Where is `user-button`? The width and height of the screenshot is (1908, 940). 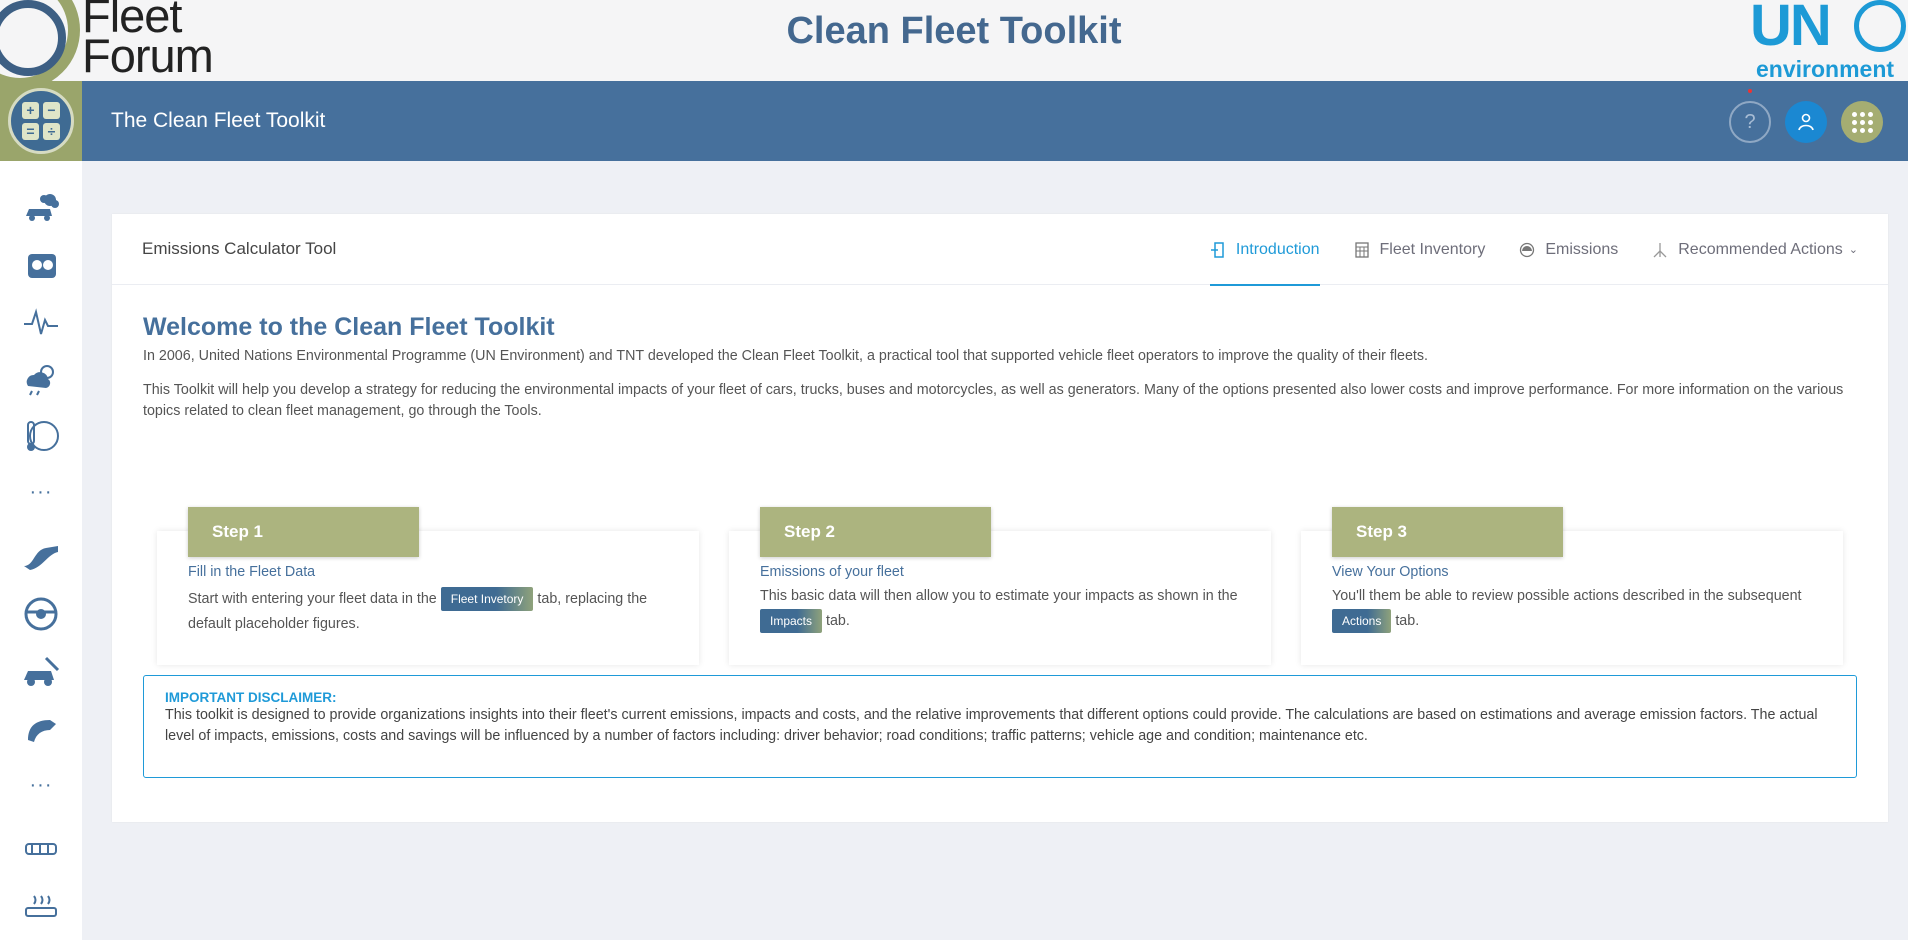
user-button is located at coordinates (1806, 122).